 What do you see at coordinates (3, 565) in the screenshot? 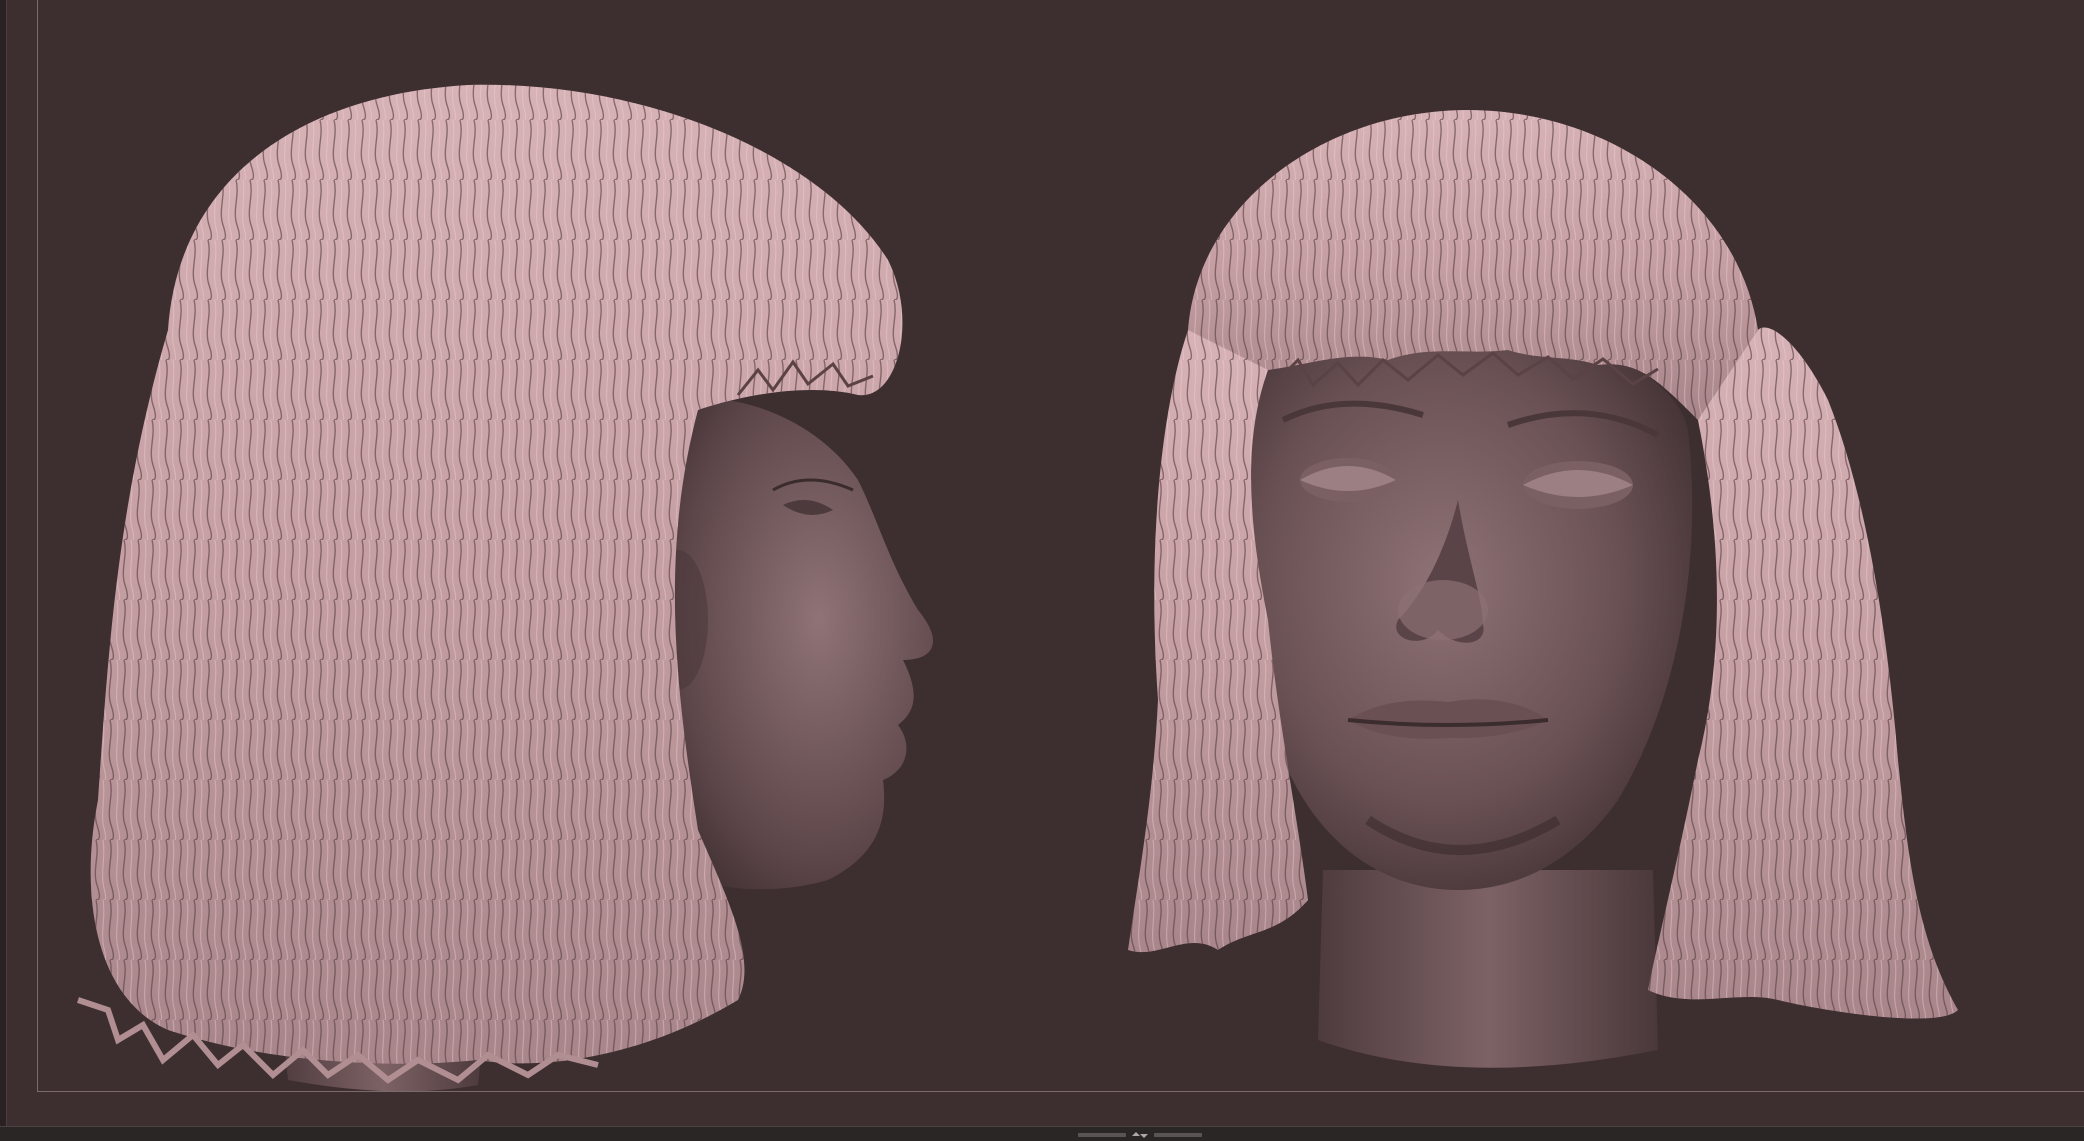
I see `left-tray-edge` at bounding box center [3, 565].